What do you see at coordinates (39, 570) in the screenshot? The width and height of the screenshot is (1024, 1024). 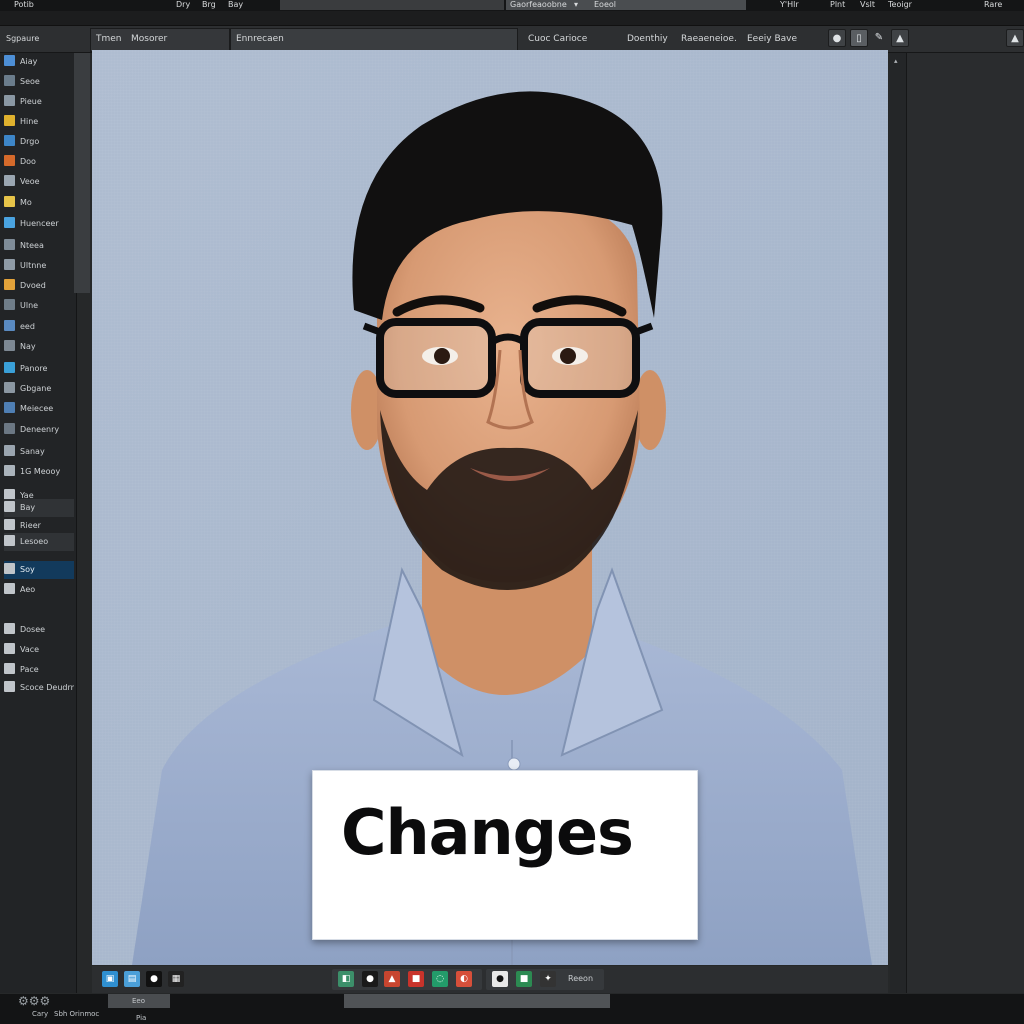 I see `sidebar-item: Soy` at bounding box center [39, 570].